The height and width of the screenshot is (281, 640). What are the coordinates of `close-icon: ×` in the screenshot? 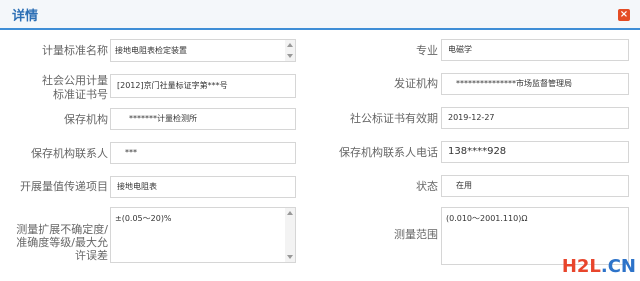 It's located at (624, 15).